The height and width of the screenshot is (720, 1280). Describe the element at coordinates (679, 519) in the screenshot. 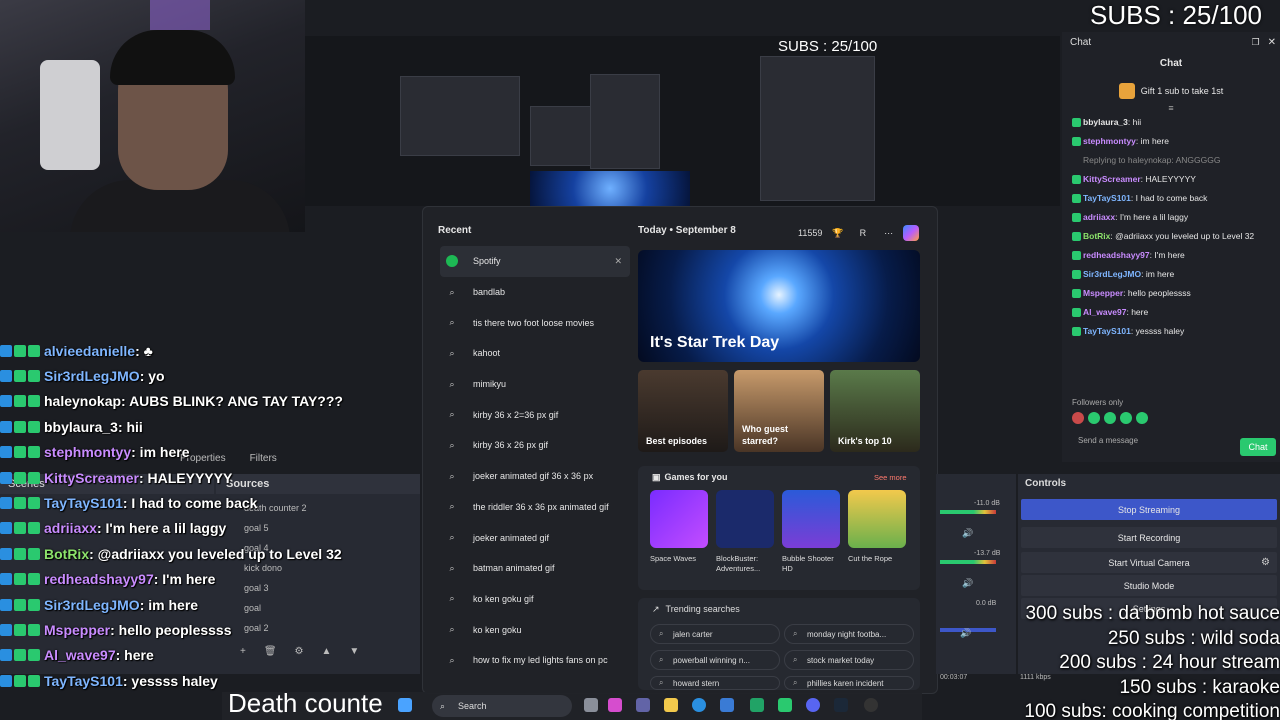

I see `game-space-waves` at that location.